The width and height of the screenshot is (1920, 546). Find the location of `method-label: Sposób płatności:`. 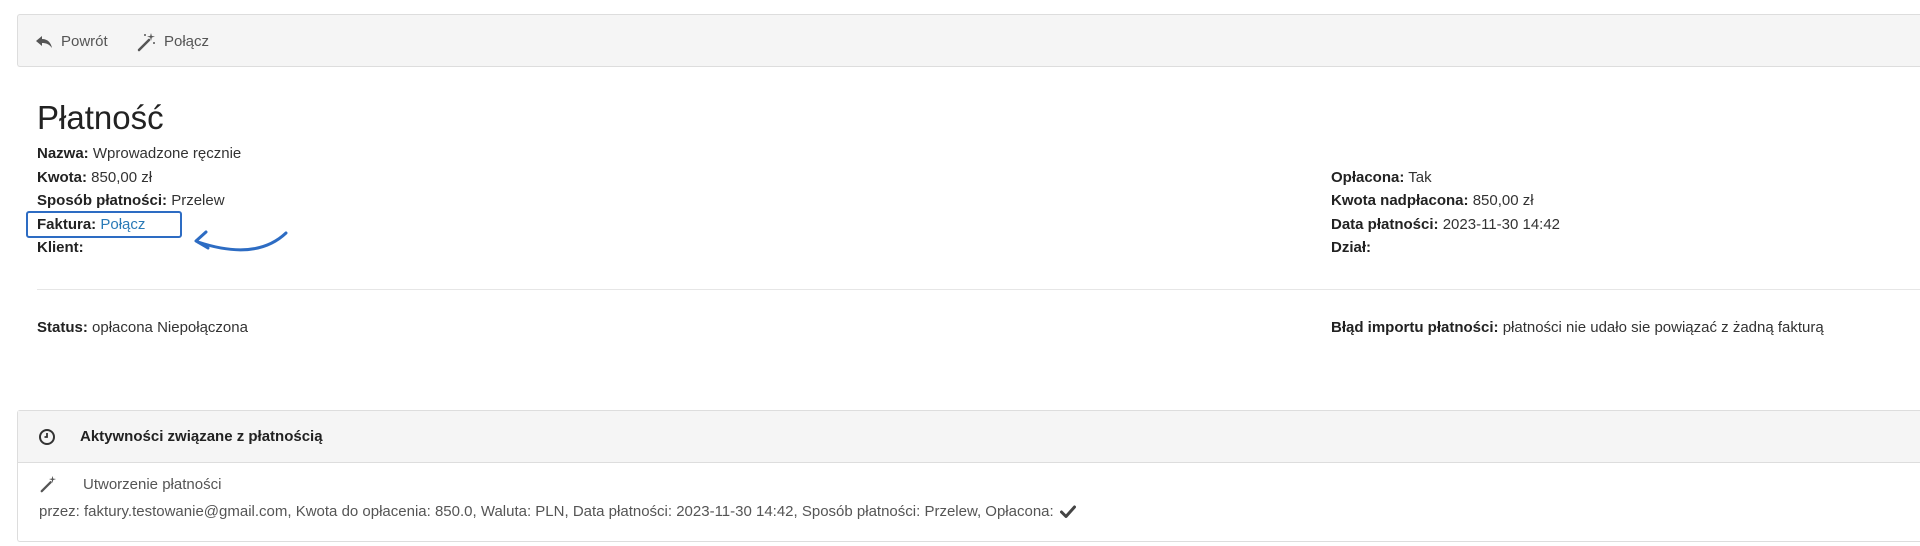

method-label: Sposób płatności: is located at coordinates (102, 200).